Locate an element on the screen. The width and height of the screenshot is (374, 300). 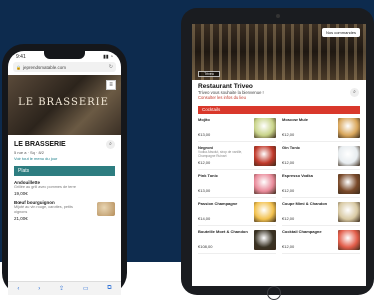
bar-hero-image: Nos commandes Triveo is located at coordinates (279, 52).